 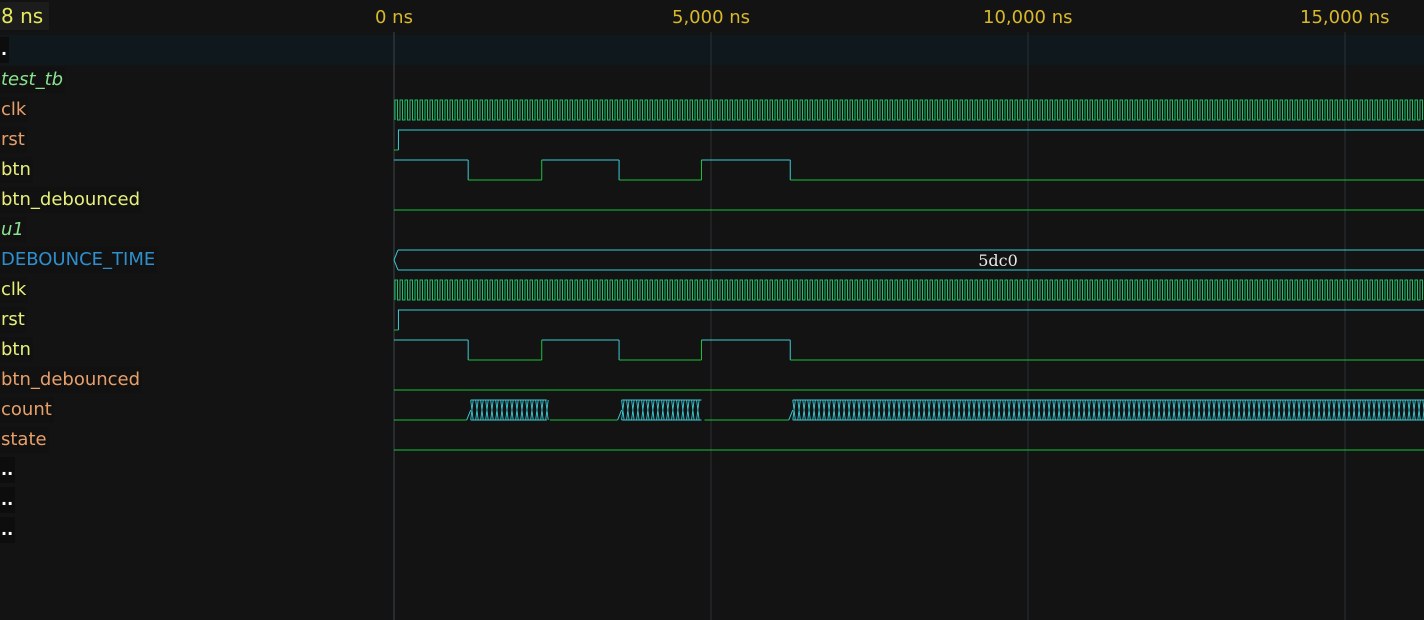 I want to click on timeline-tick-label: 10,000 ns, so click(x=1028, y=17).